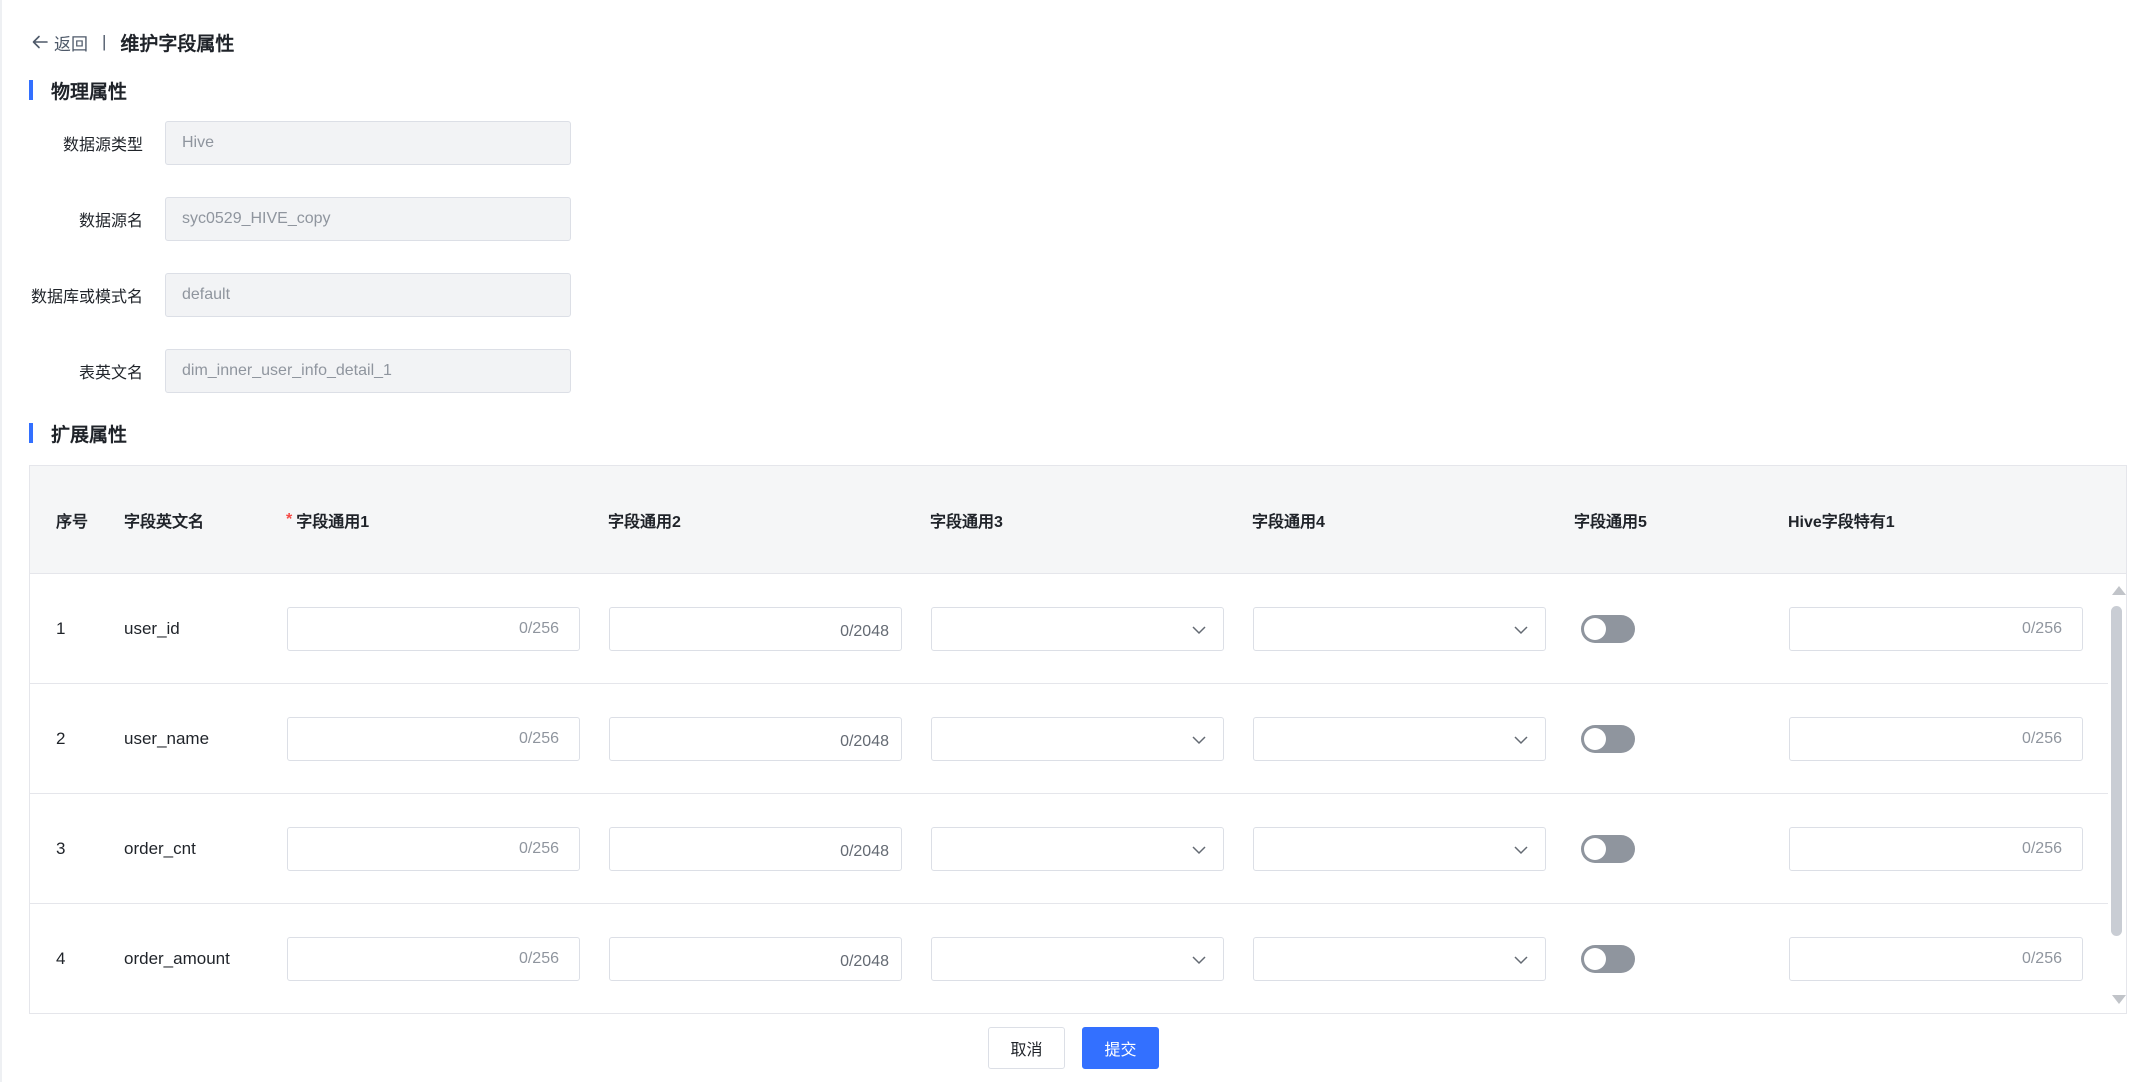  I want to click on column-header-text: 字段通用3, so click(966, 522).